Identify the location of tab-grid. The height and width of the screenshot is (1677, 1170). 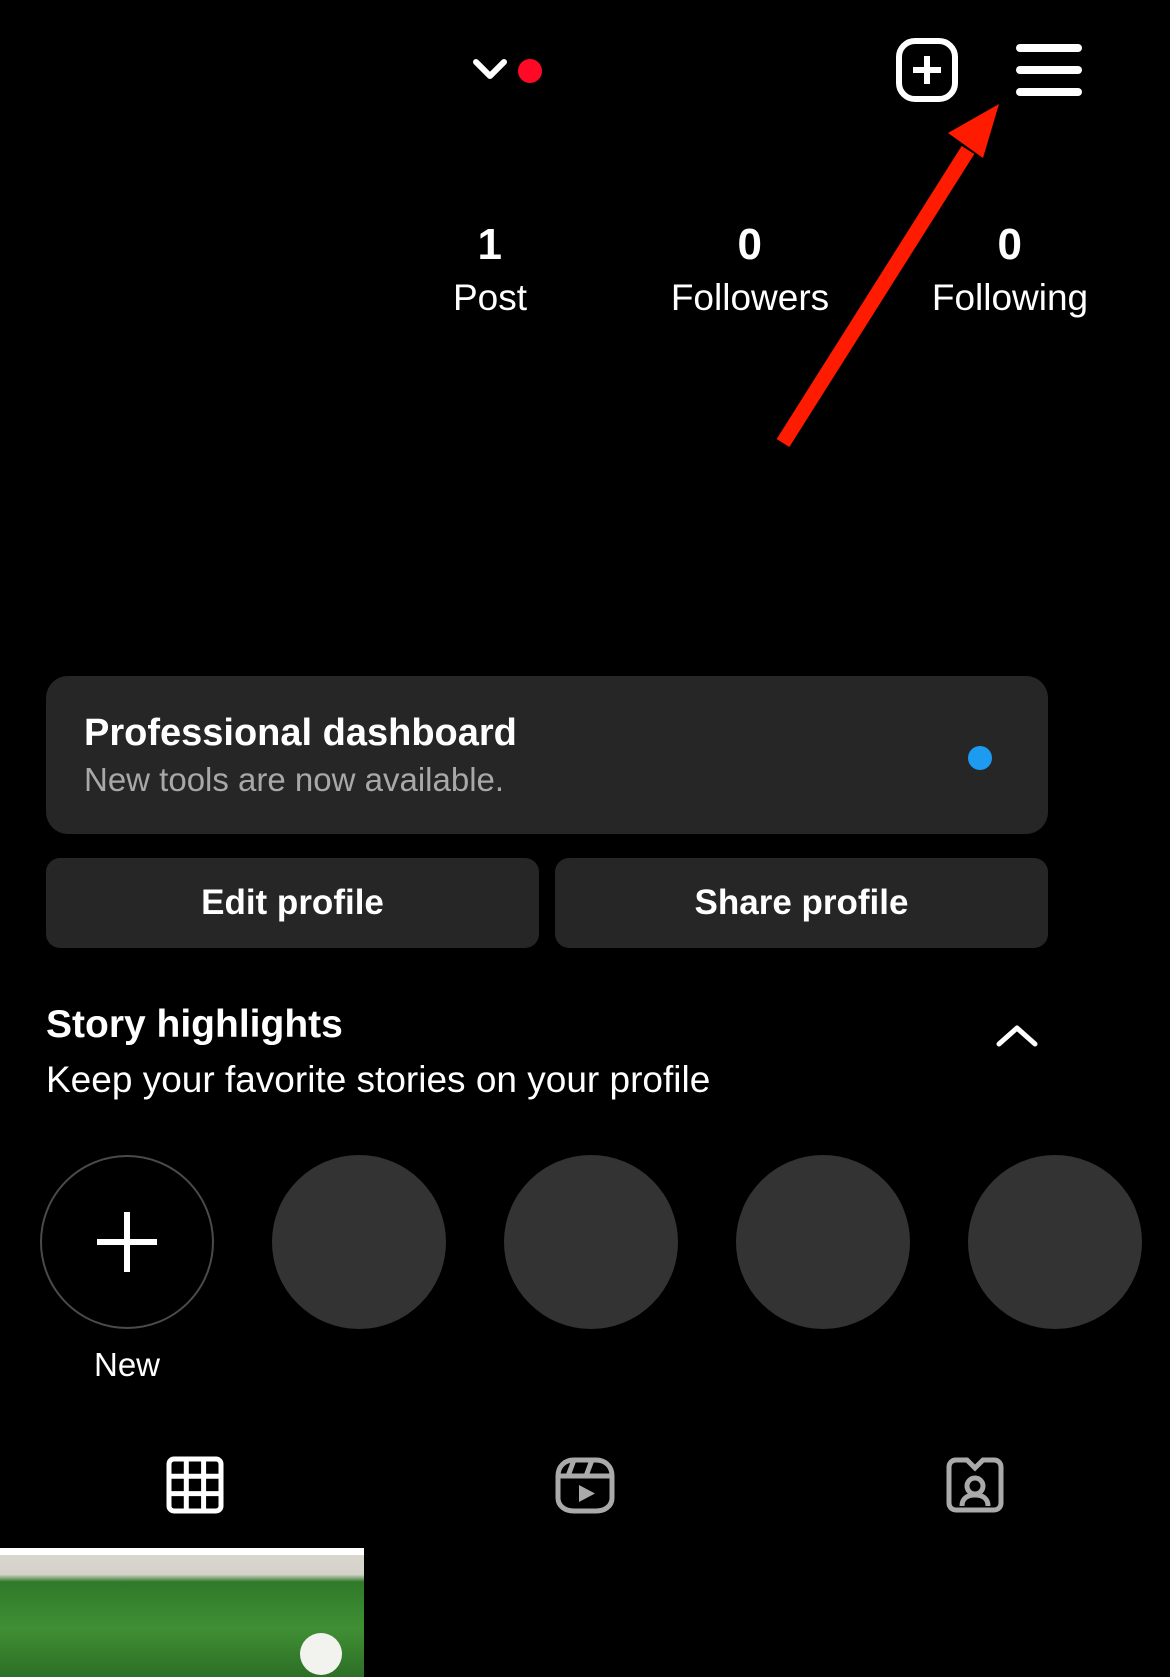
(195, 1487).